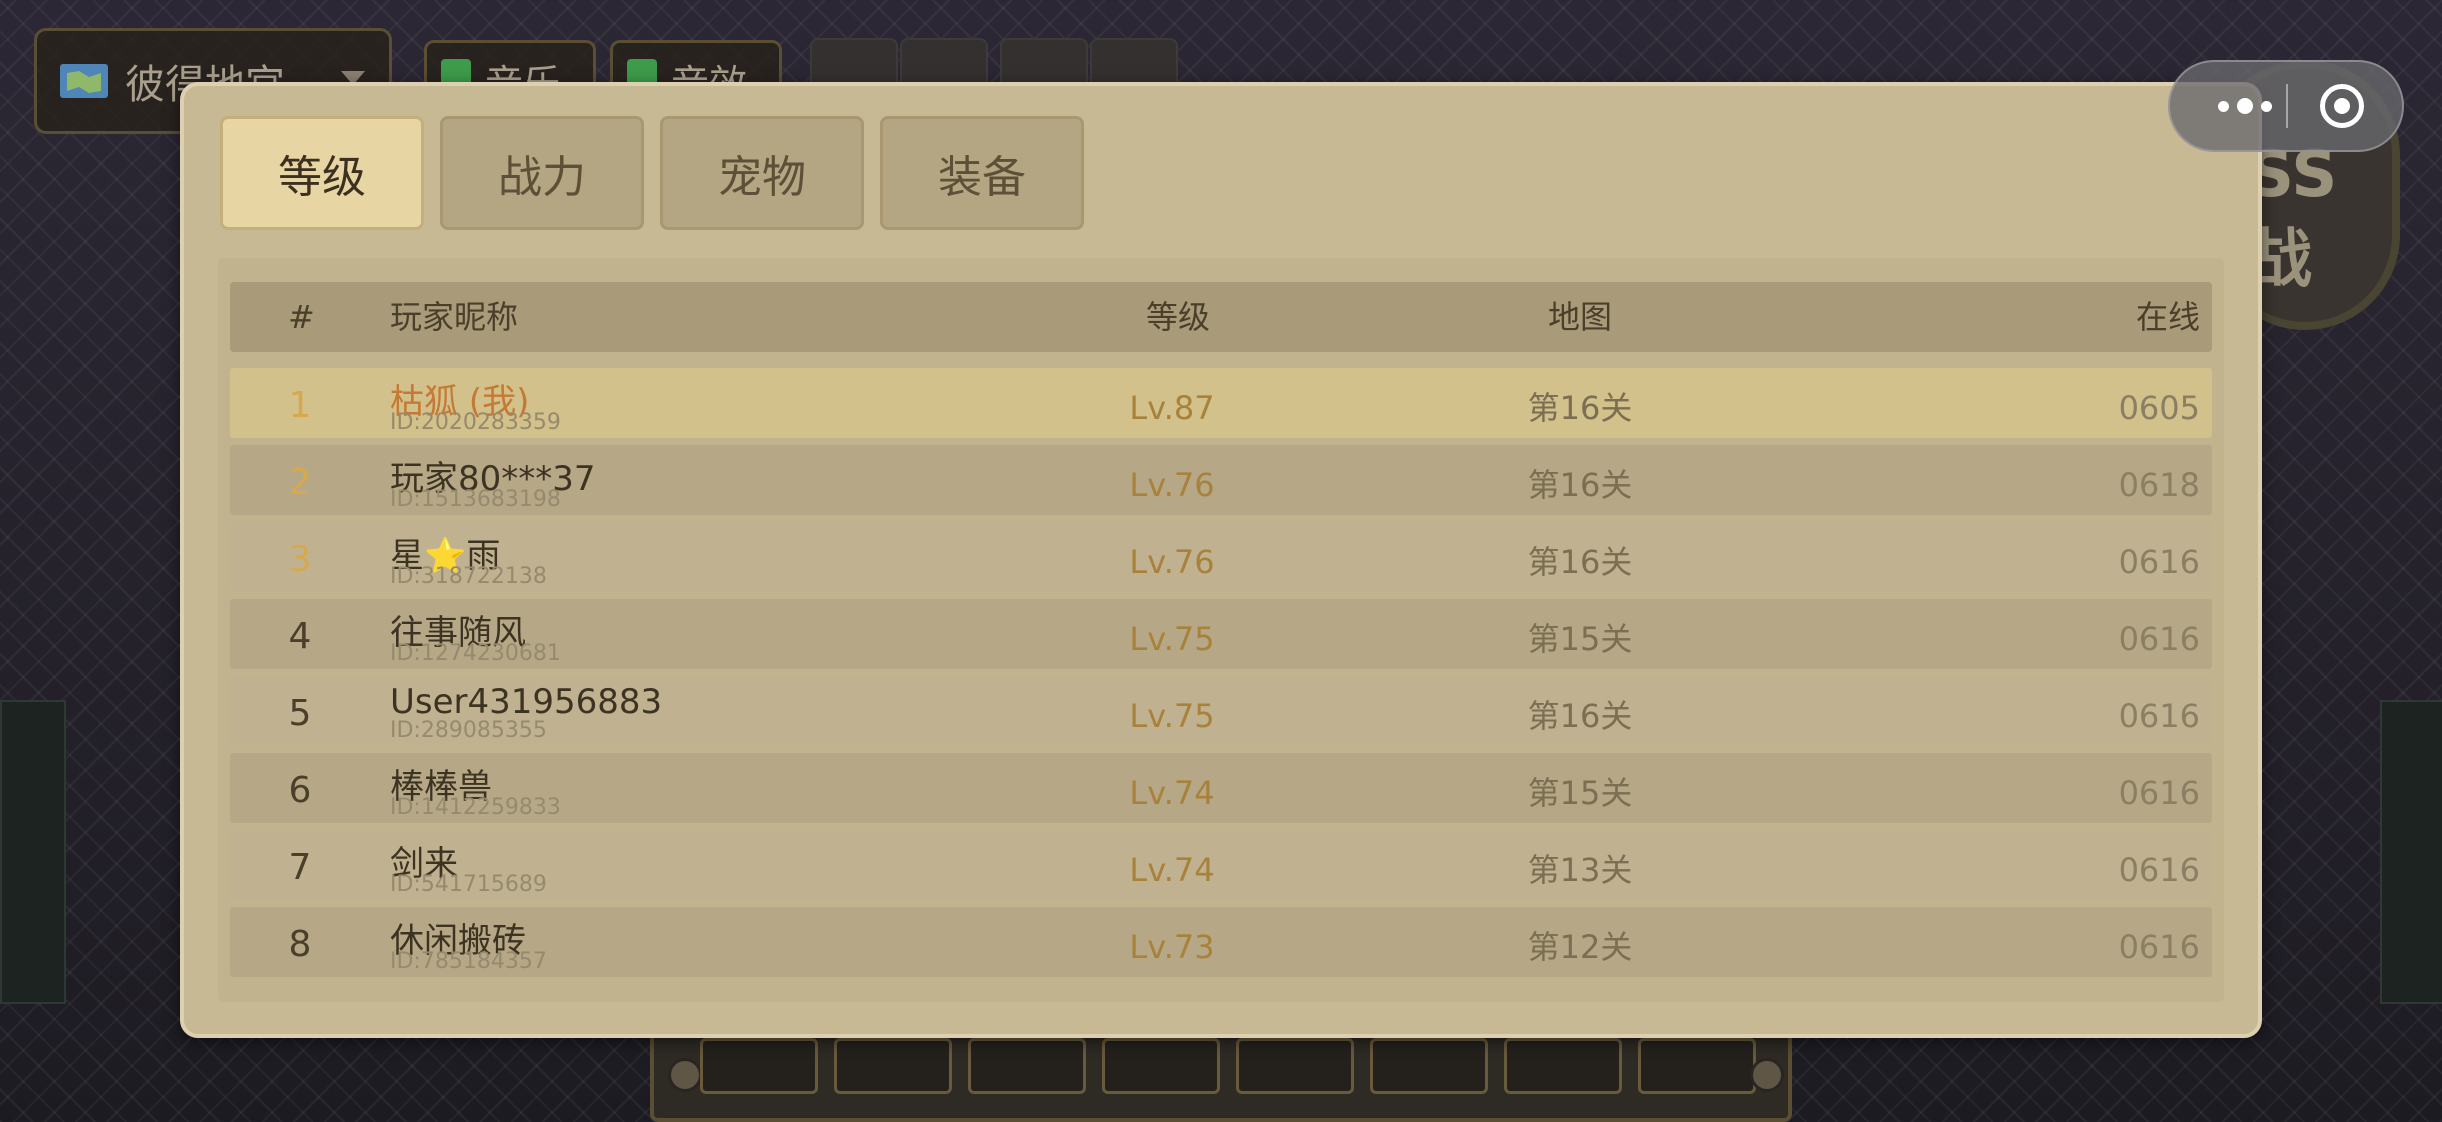  I want to click on bottom-toolbar, so click(1221, 1076).